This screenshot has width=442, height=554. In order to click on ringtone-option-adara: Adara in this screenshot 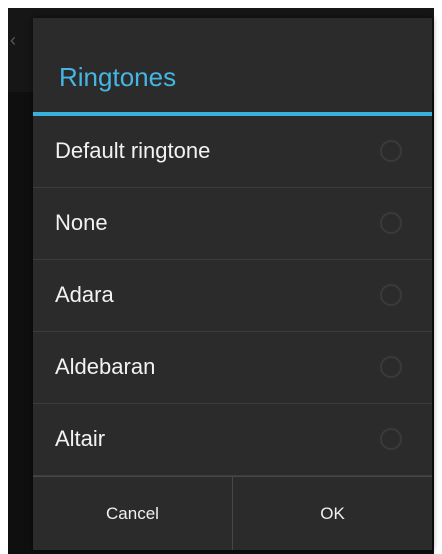, I will do `click(232, 296)`.